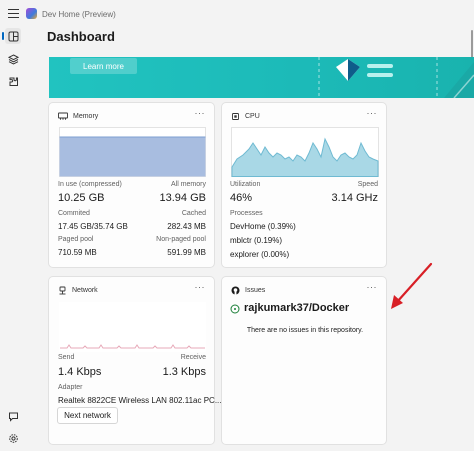  What do you see at coordinates (85, 290) in the screenshot?
I see `network-title: Network` at bounding box center [85, 290].